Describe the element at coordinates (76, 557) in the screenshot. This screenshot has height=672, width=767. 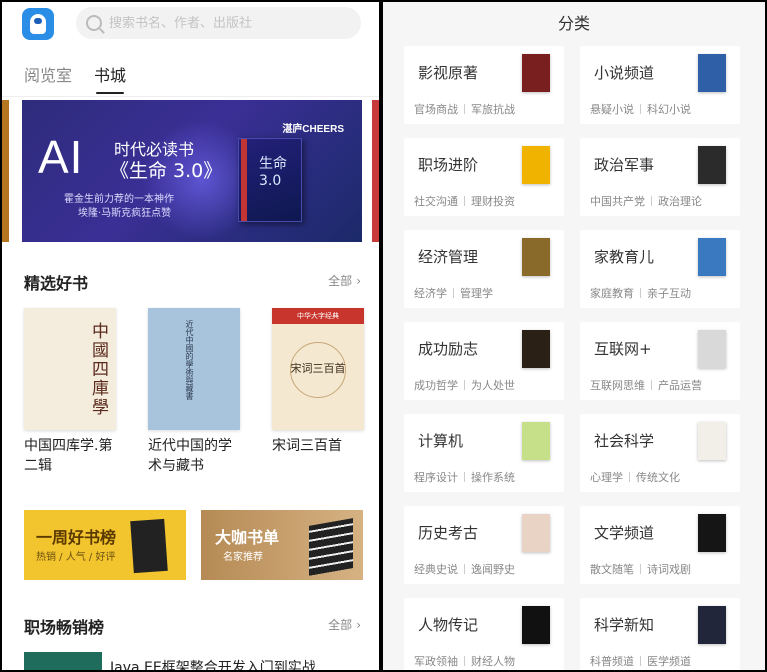
I see `promo-subtitle: 热销 / 人气 / 好评` at that location.